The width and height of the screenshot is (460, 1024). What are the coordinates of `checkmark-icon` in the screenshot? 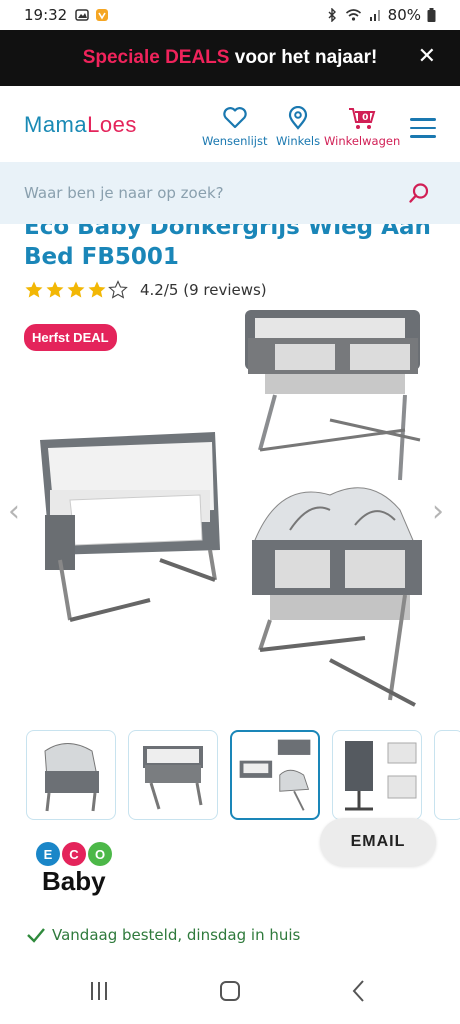 It's located at (36, 935).